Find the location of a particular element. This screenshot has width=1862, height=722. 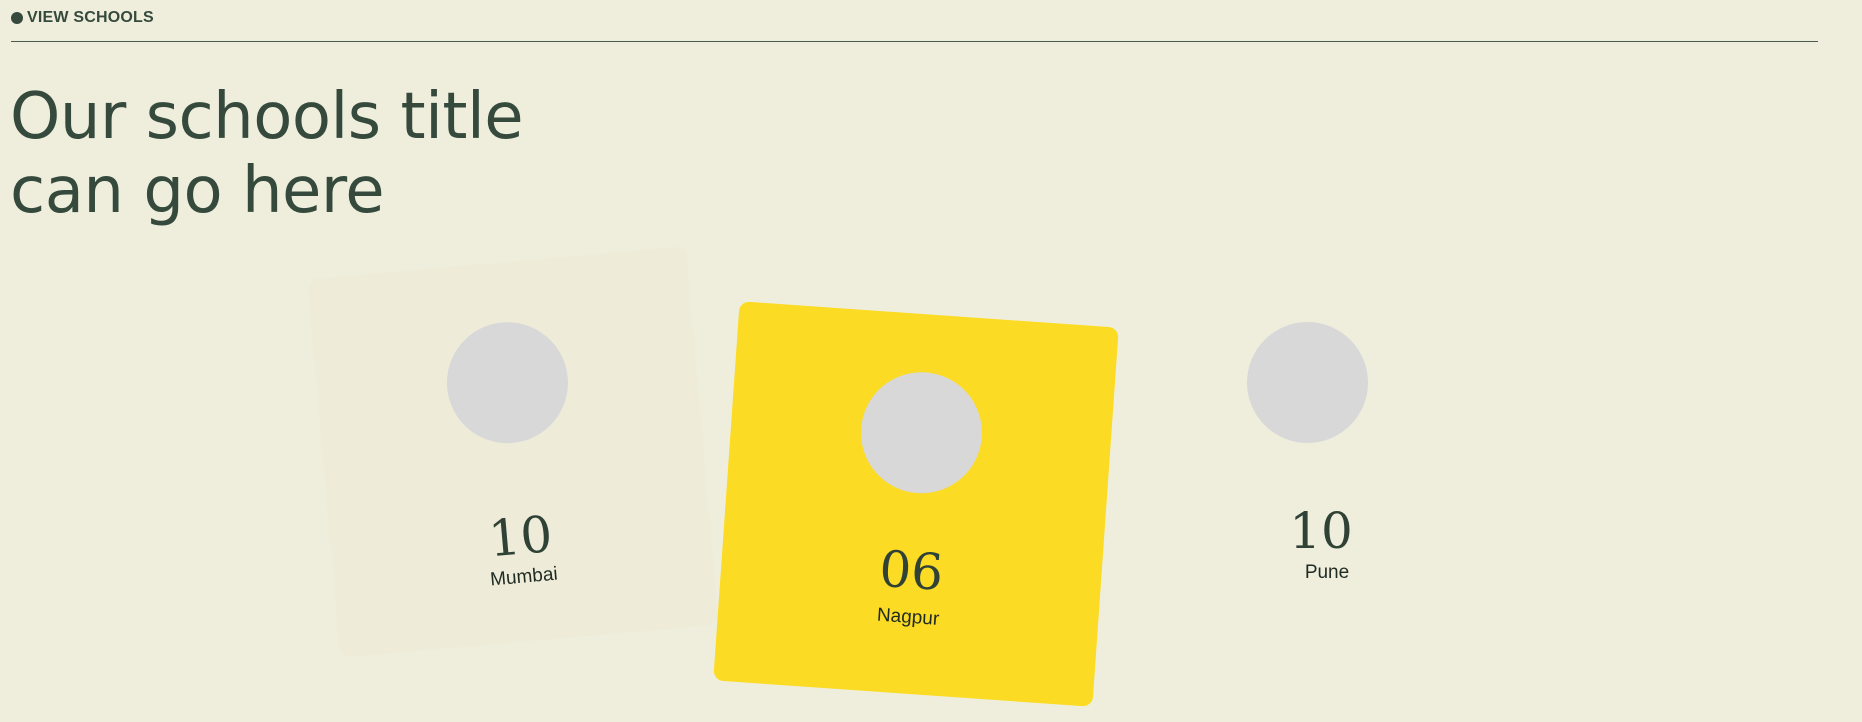

school-card-pune: 10 Pune is located at coordinates (1323, 452).